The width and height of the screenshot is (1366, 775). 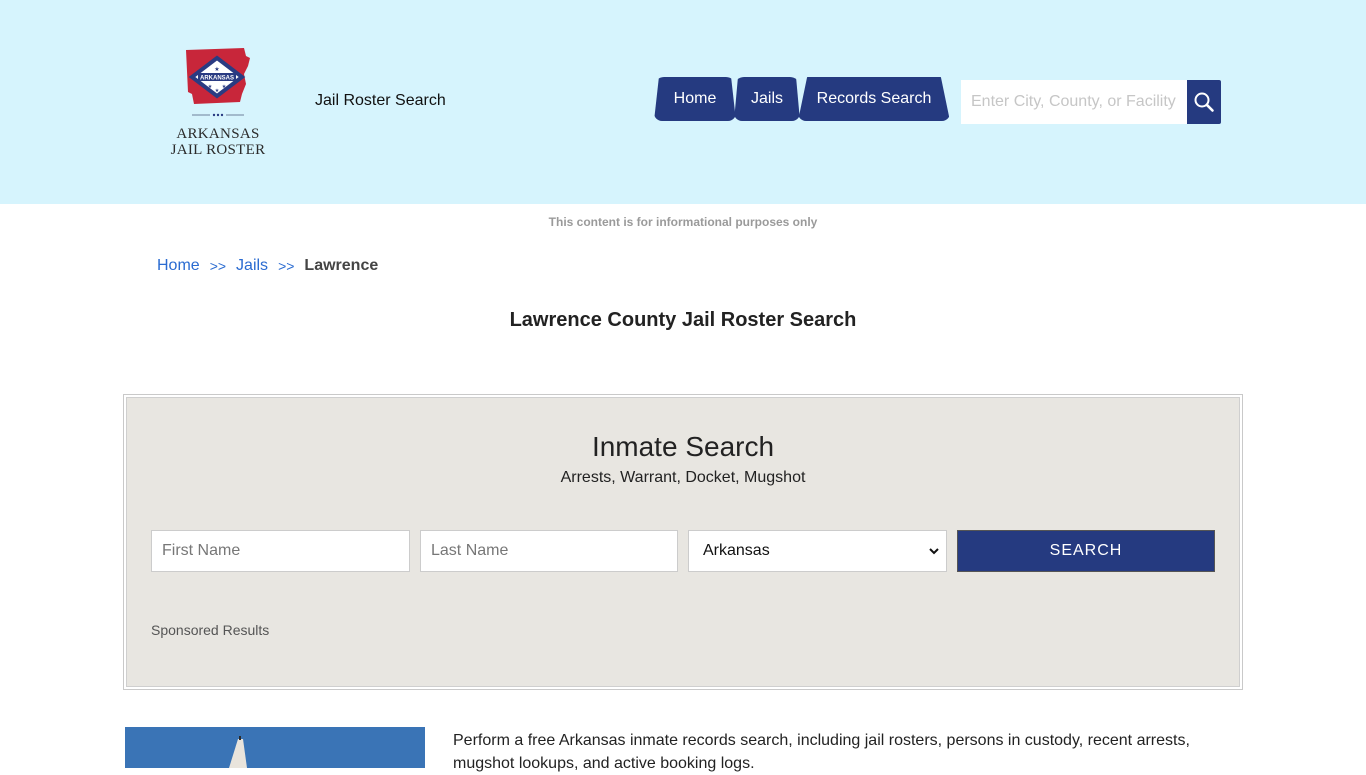 I want to click on inmate-search-title: Inmate Search, so click(x=683, y=446).